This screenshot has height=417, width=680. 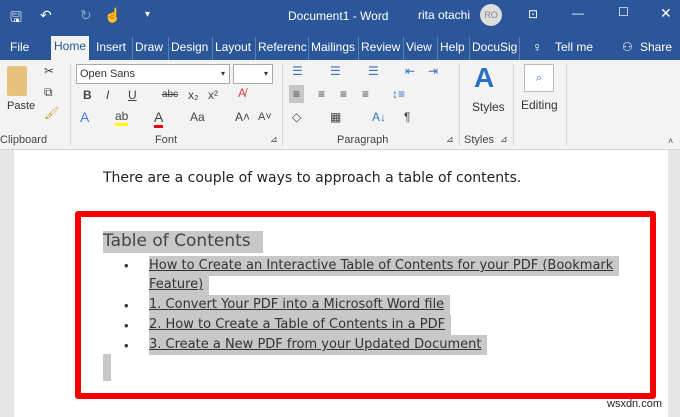 What do you see at coordinates (407, 117) in the screenshot?
I see `show-formatting-icon: ¶` at bounding box center [407, 117].